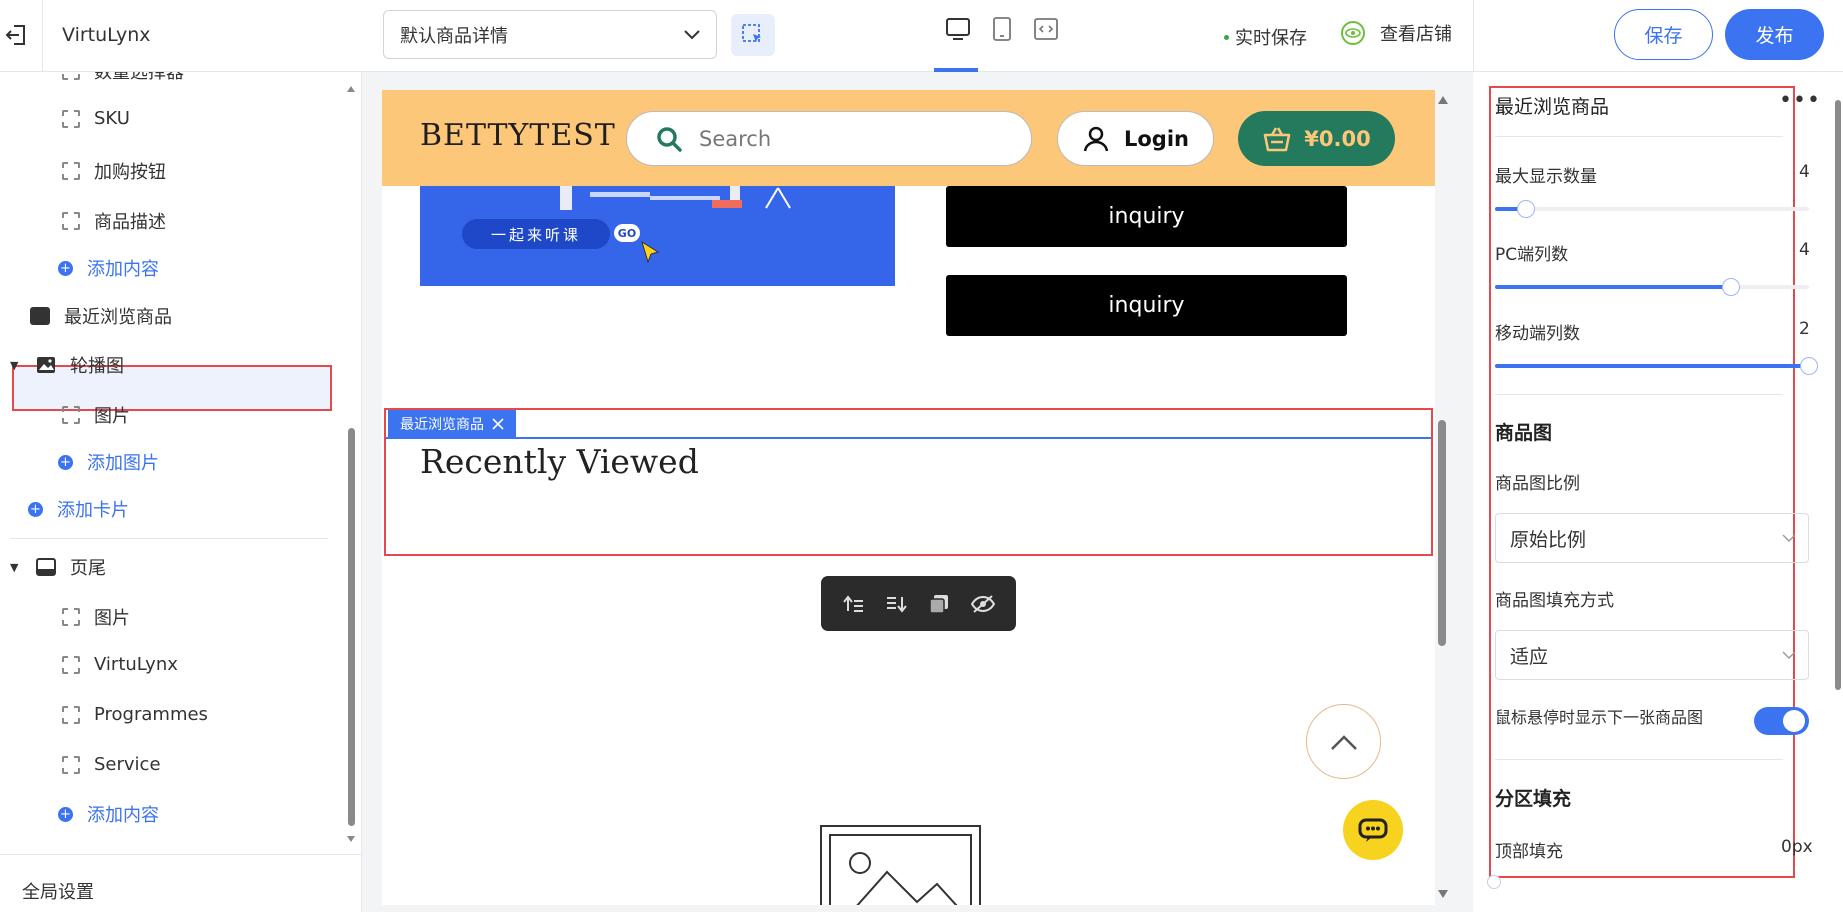 This screenshot has height=912, width=1843. What do you see at coordinates (1804, 172) in the screenshot?
I see `max-count-value: 4` at bounding box center [1804, 172].